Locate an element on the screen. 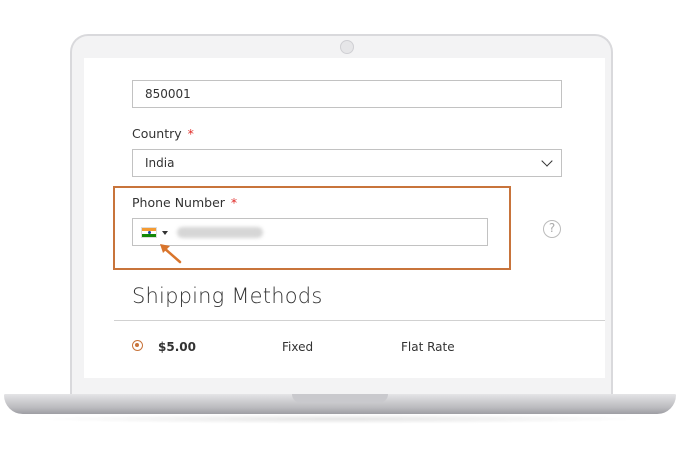  shipping-radio is located at coordinates (137, 345).